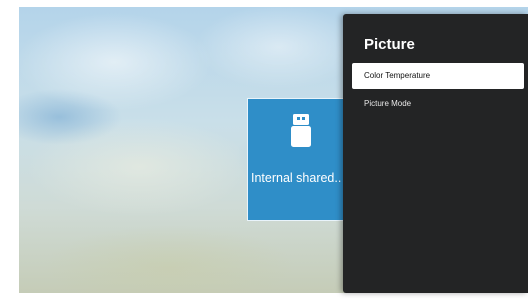  What do you see at coordinates (301, 159) in the screenshot?
I see `internal-storage-card: Internal shared..` at bounding box center [301, 159].